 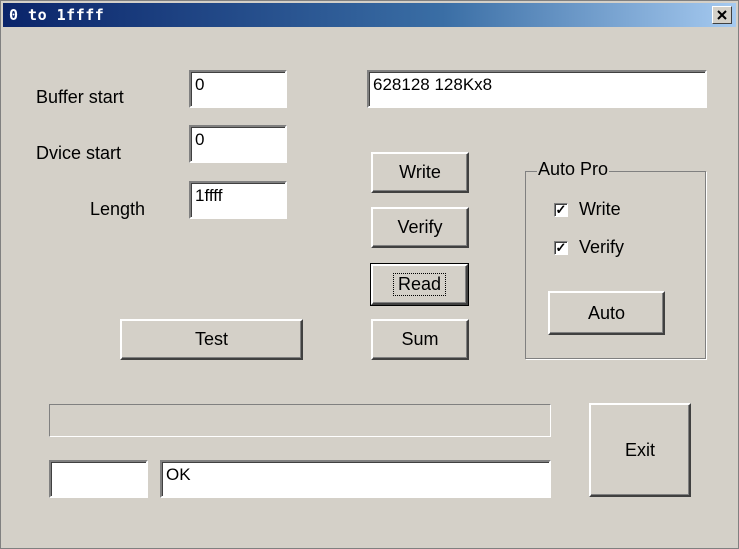 What do you see at coordinates (300, 420) in the screenshot?
I see `progress-bar` at bounding box center [300, 420].